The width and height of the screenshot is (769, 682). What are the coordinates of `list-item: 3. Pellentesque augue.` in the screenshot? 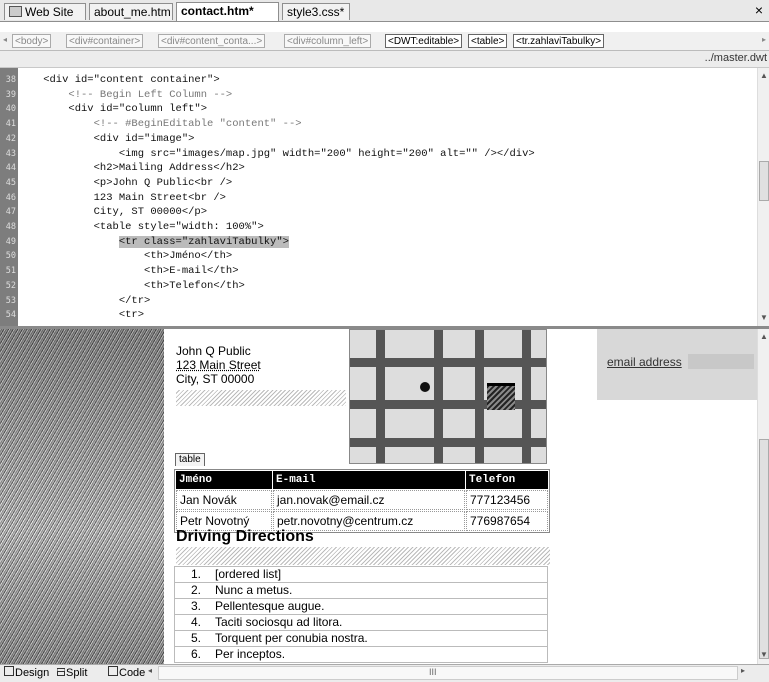 It's located at (361, 607).